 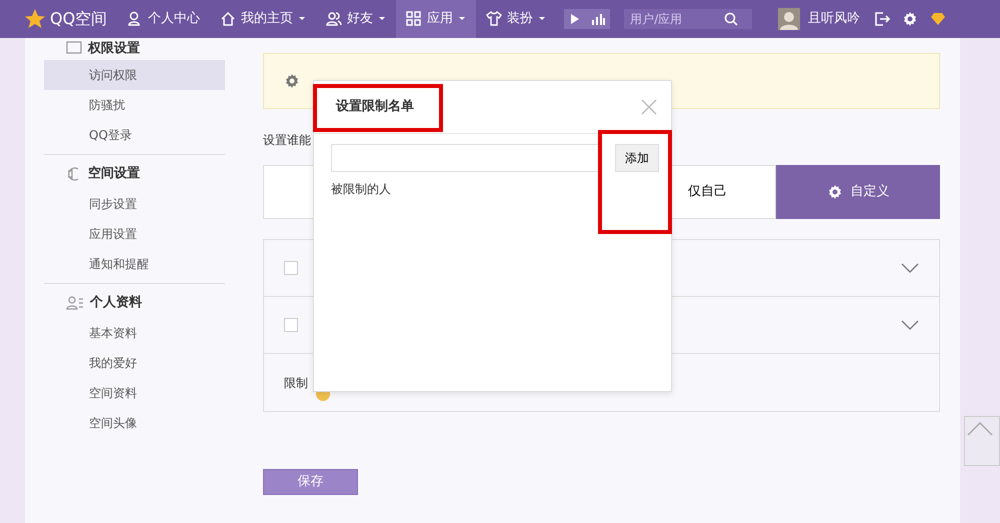 I want to click on logout-icon, so click(x=882, y=19).